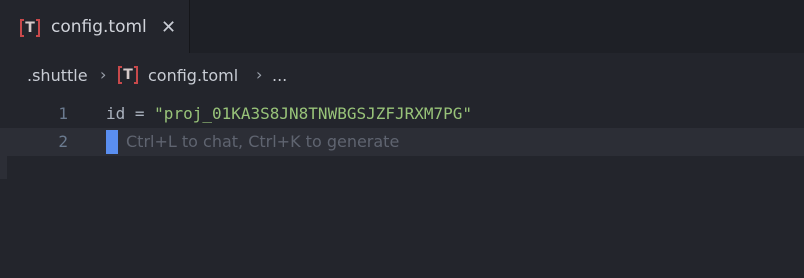 Image resolution: width=804 pixels, height=278 pixels. Describe the element at coordinates (116, 113) in the screenshot. I see `toml-key: id` at that location.